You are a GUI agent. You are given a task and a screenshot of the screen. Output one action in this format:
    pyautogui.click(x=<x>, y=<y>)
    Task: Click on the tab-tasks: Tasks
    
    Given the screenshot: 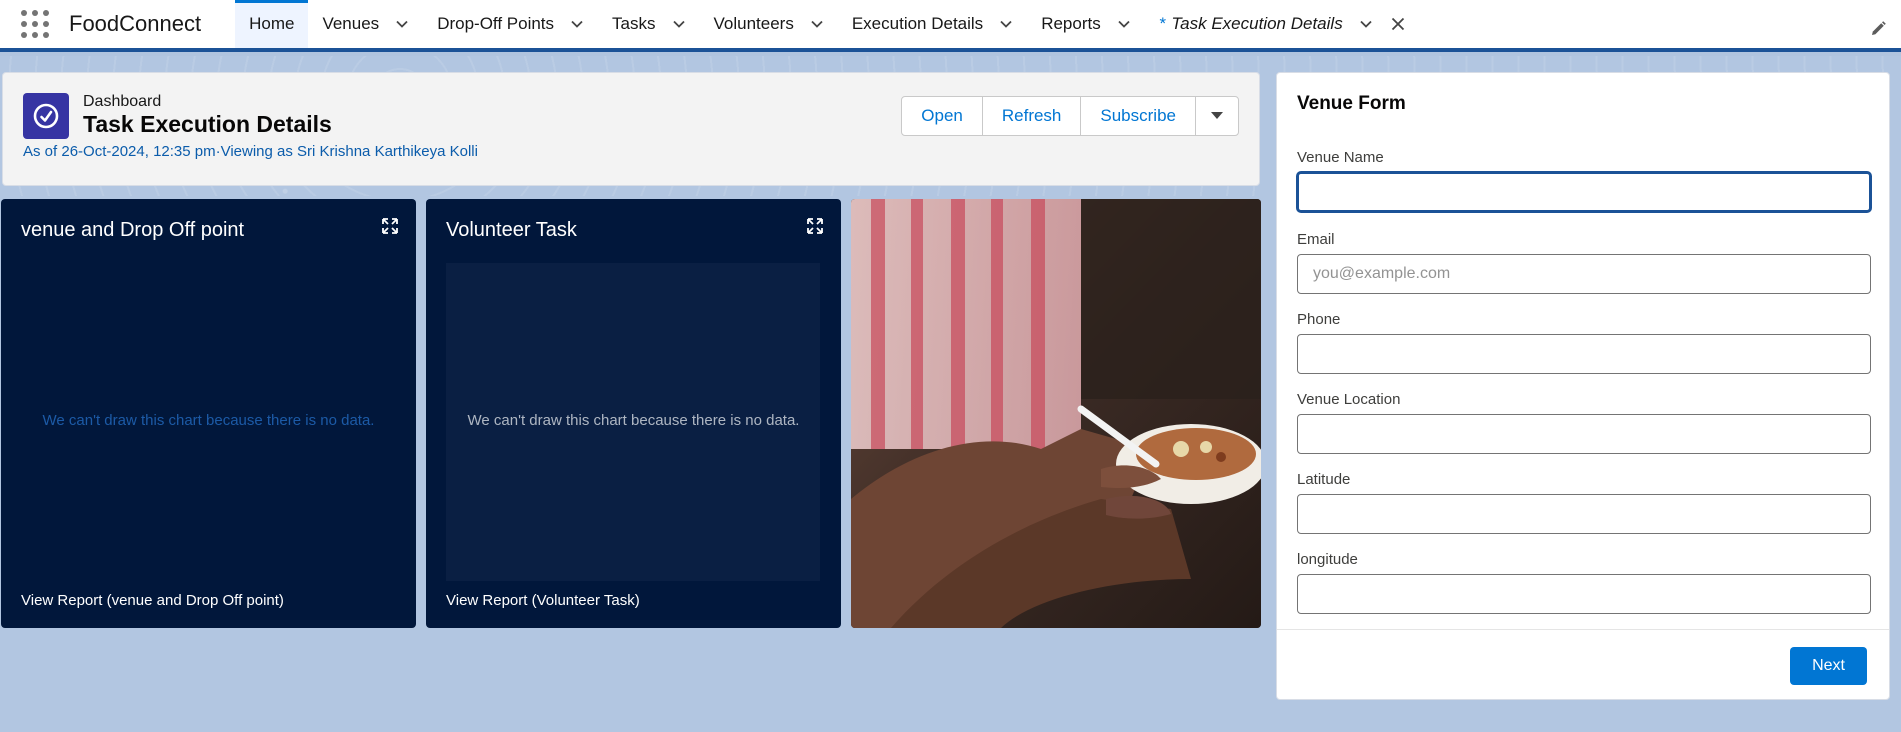 What is the action you would take?
    pyautogui.click(x=648, y=24)
    